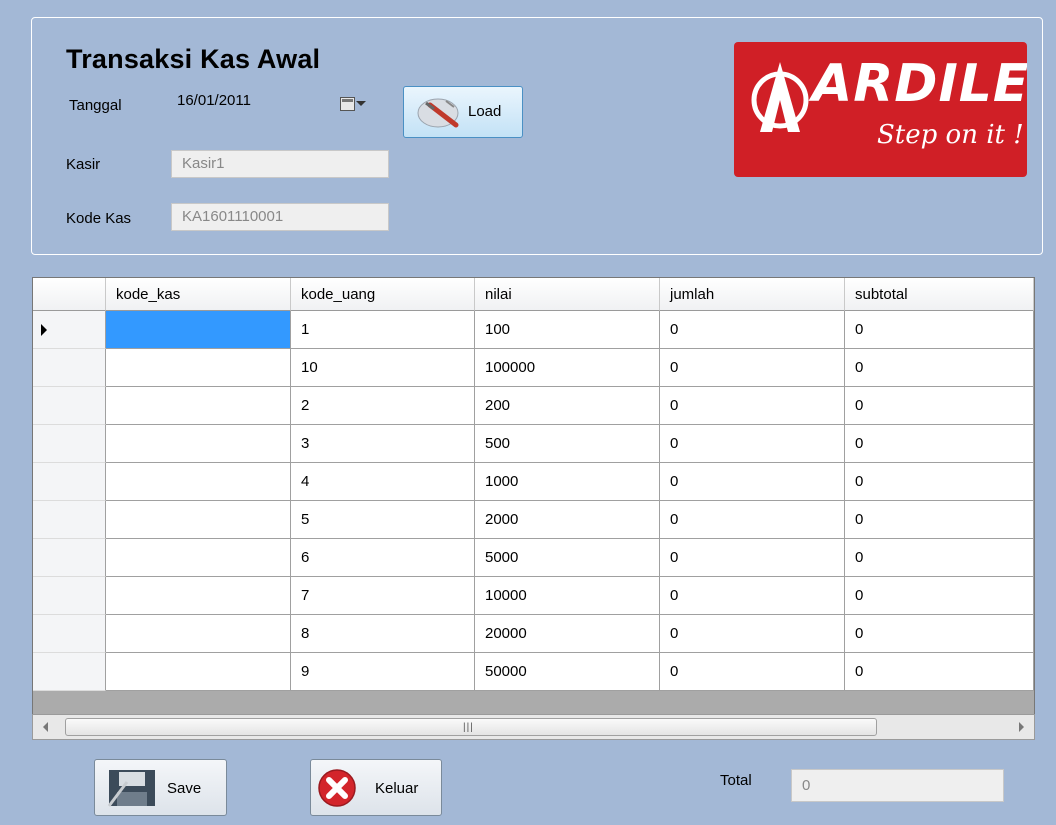 This screenshot has width=1056, height=825. Describe the element at coordinates (780, 97) in the screenshot. I see `logo-mark-icon` at that location.